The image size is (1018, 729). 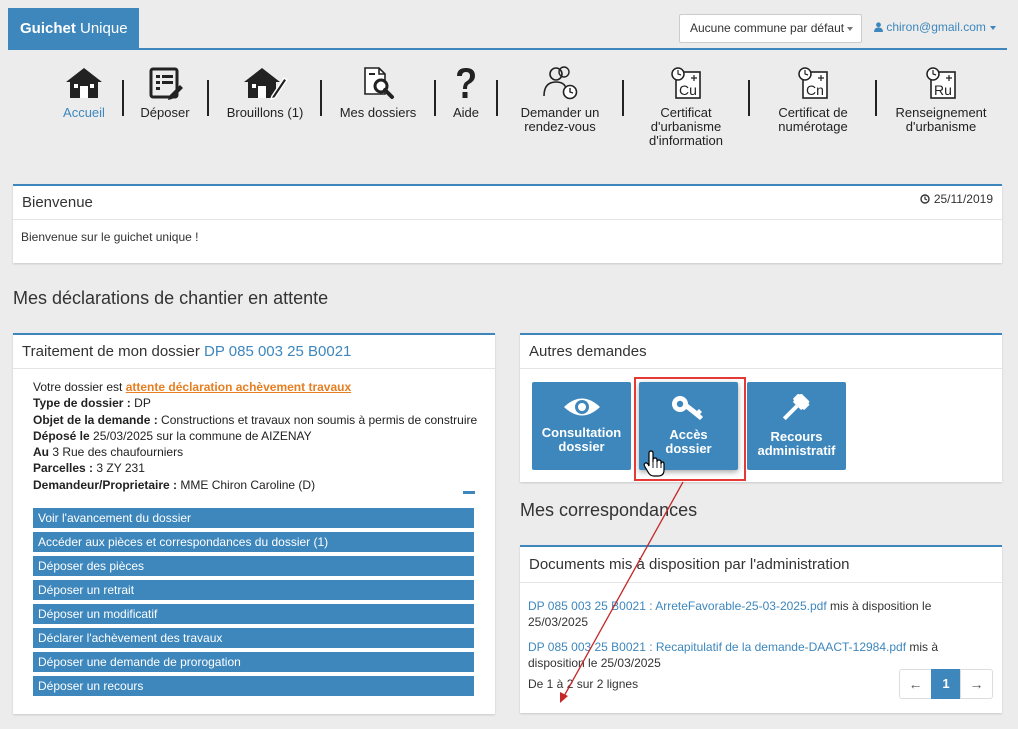 What do you see at coordinates (507, 203) in the screenshot?
I see `welcome-title: Bienvenue` at bounding box center [507, 203].